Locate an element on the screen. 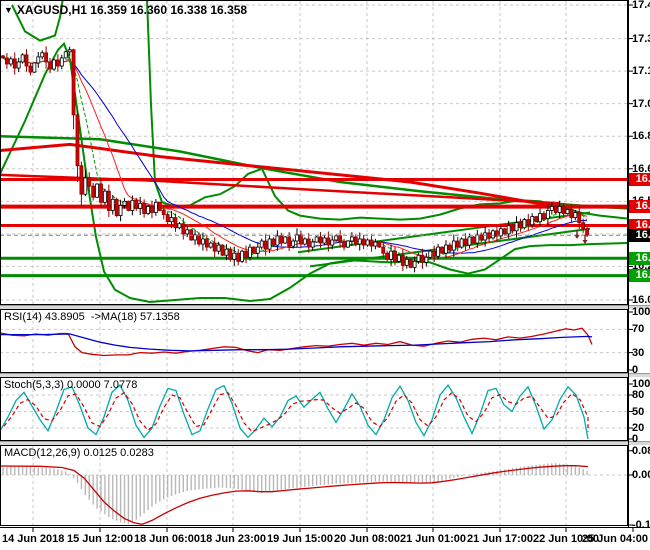  macd-panel is located at coordinates (314, 485).